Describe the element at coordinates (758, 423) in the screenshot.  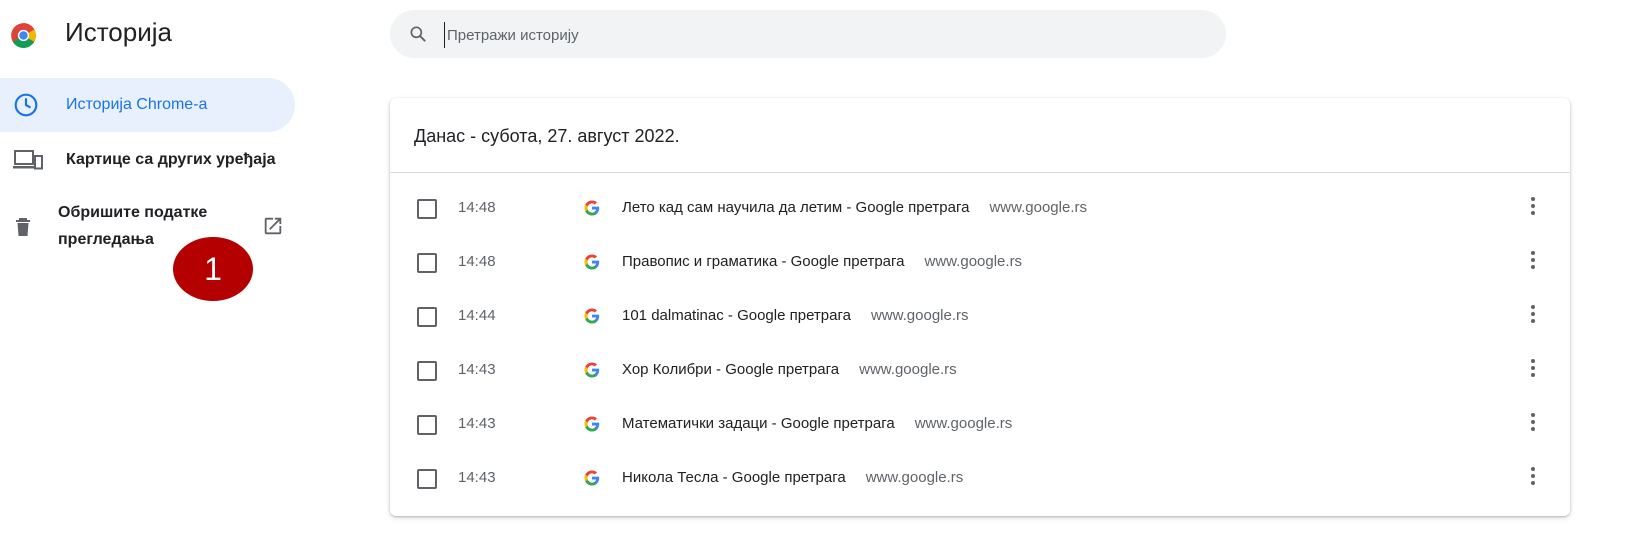
I see `entry-title-text: Математички задаци - Google претрага` at that location.